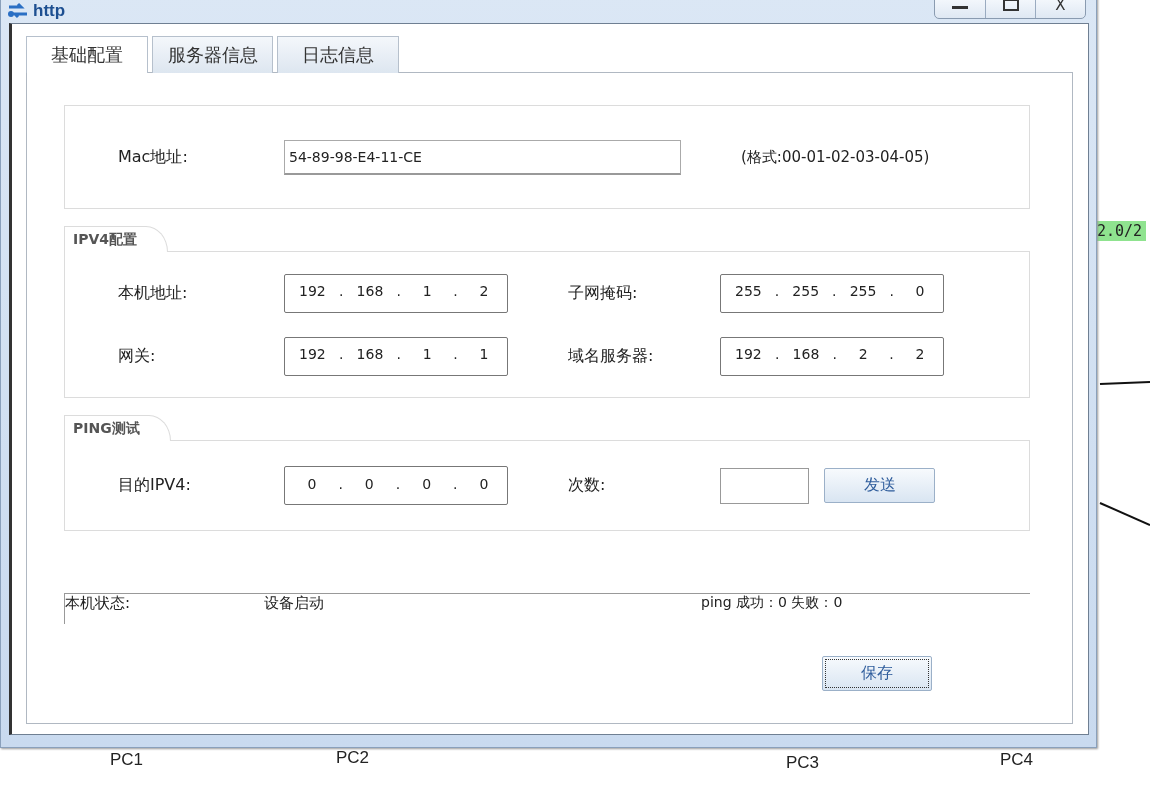  I want to click on device-label: PC4, so click(1017, 760).